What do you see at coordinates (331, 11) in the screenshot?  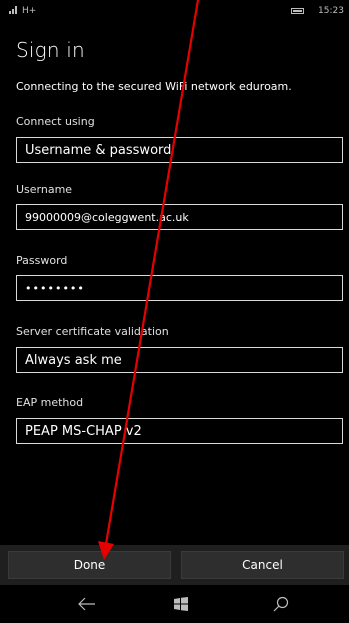 I see `clock: 15:23` at bounding box center [331, 11].